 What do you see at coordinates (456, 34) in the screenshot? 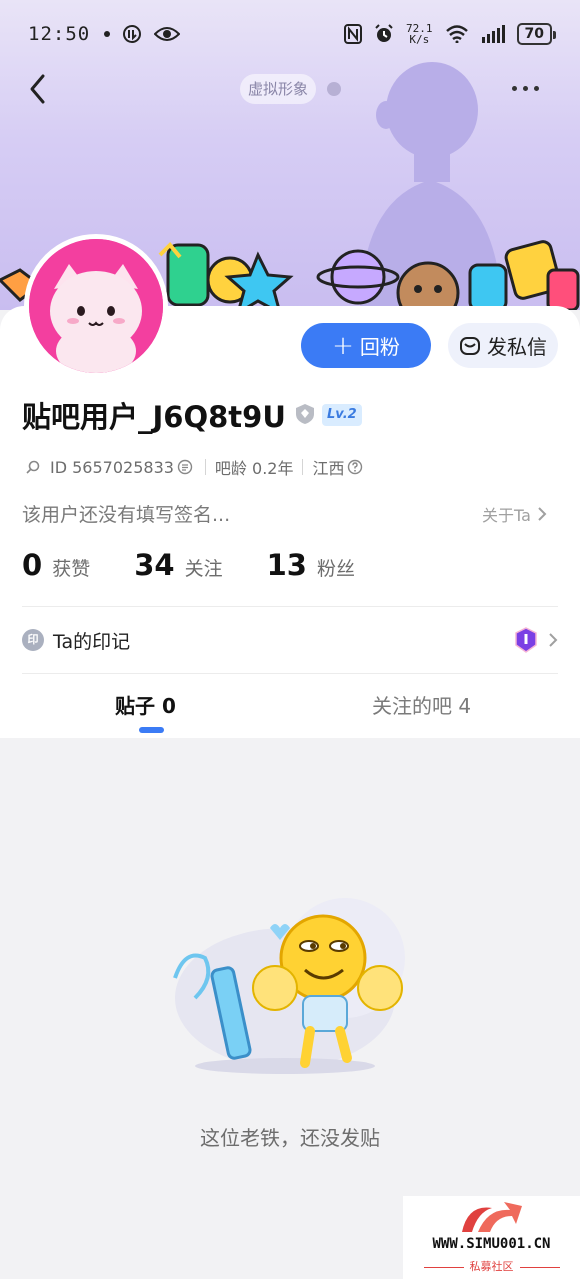
I see `wifi-icon` at bounding box center [456, 34].